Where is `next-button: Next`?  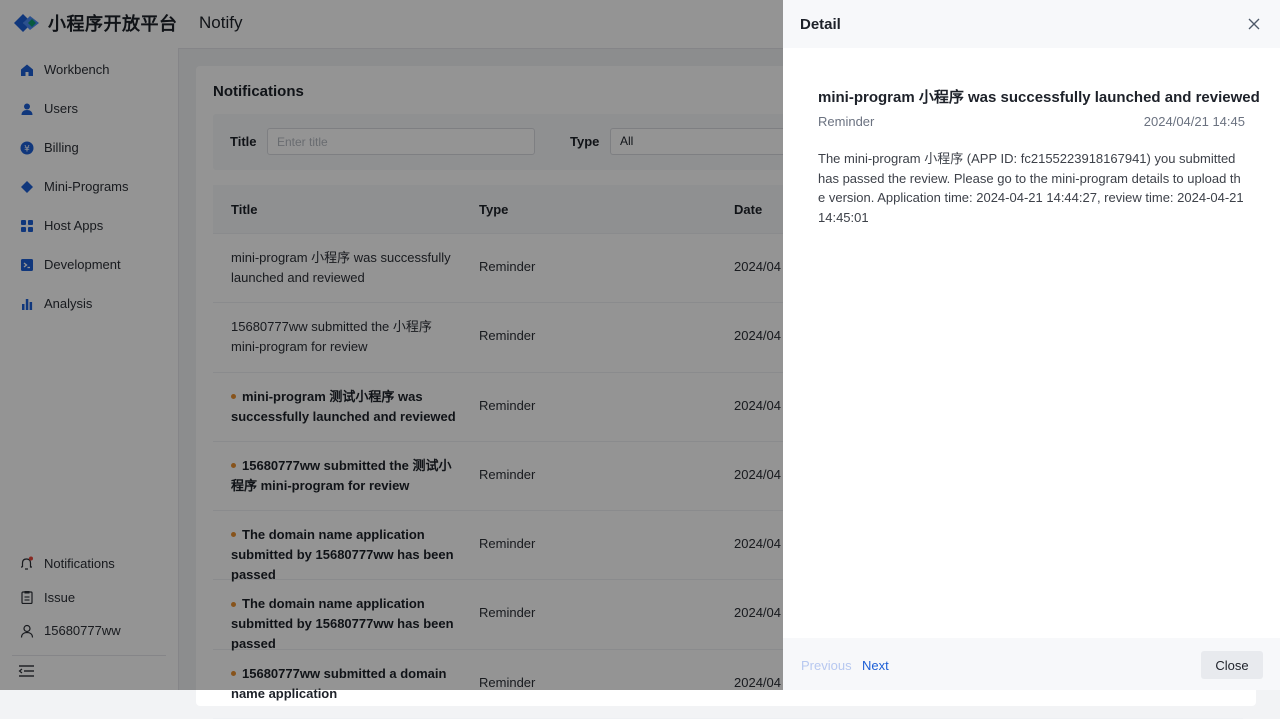
next-button: Next is located at coordinates (875, 665).